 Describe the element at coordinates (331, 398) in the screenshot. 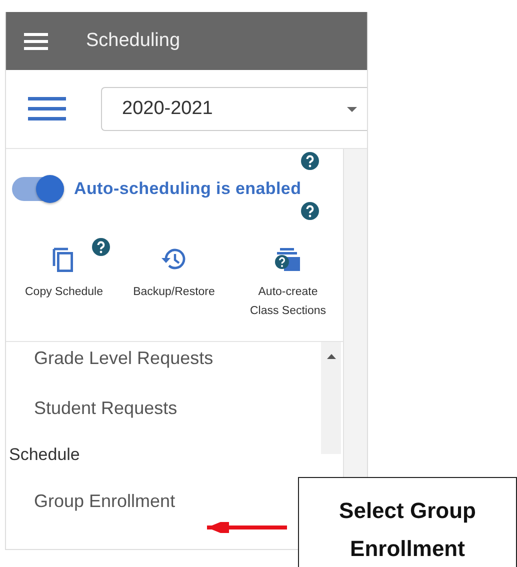

I see `scrollbar` at that location.